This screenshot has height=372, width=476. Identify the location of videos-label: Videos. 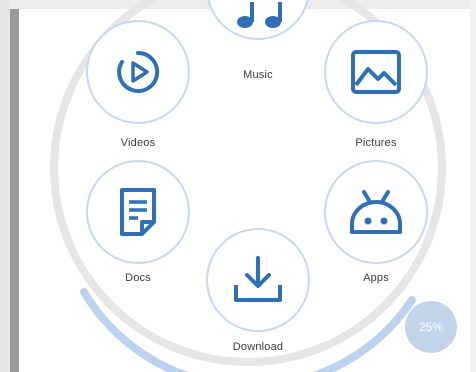
(138, 143).